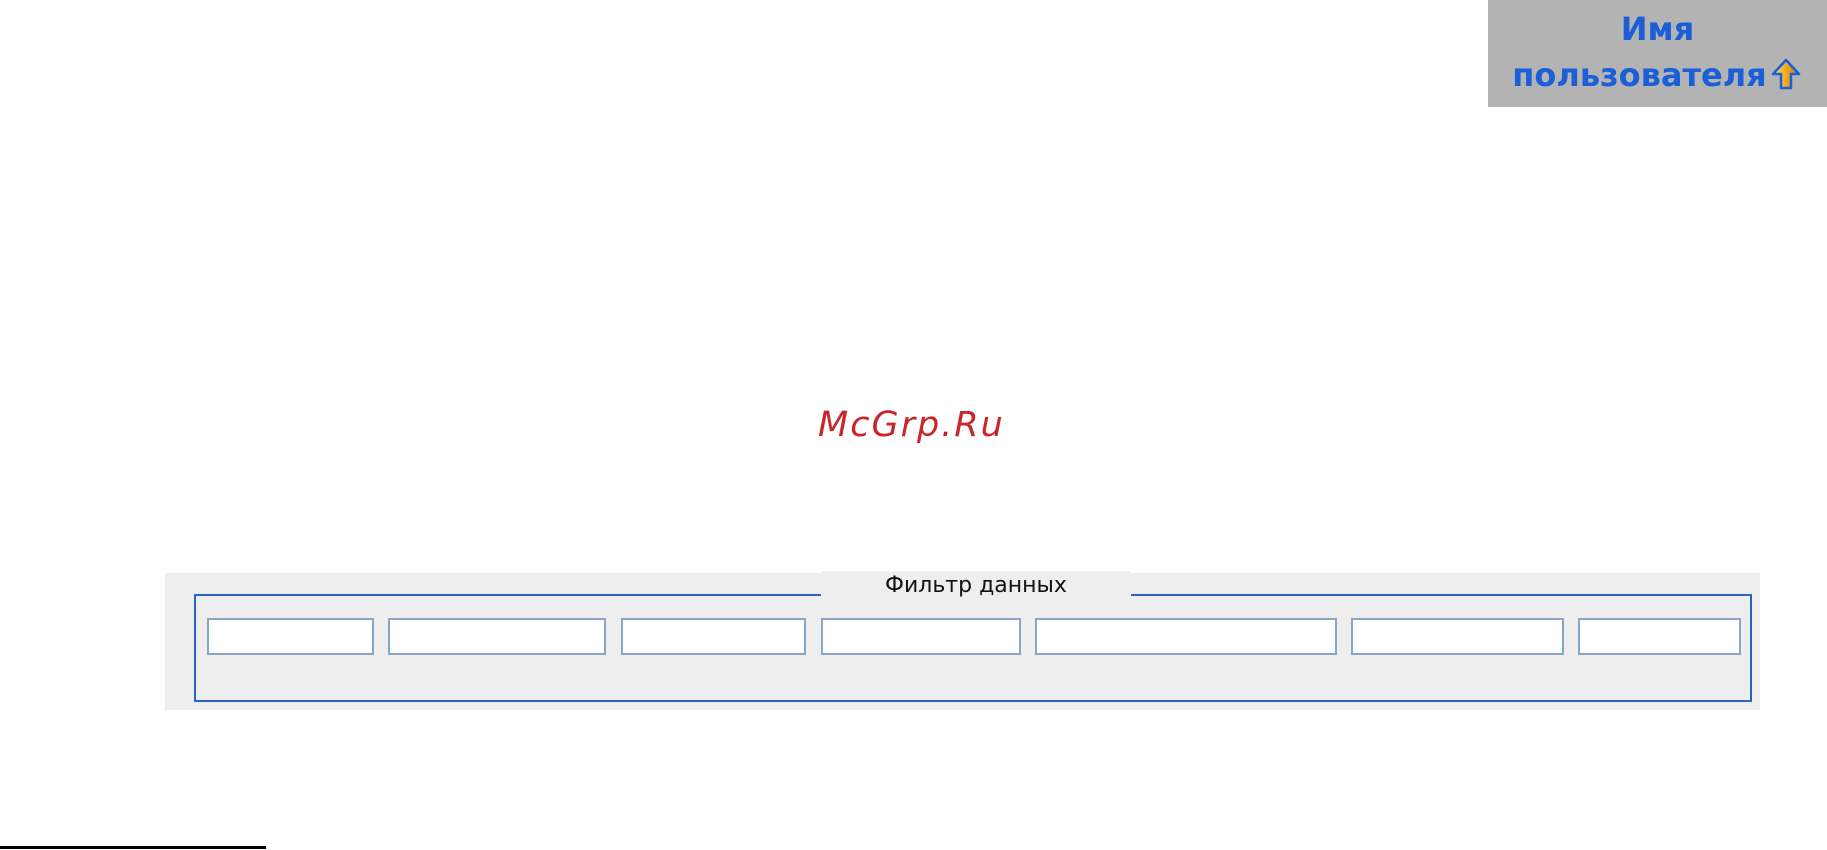  What do you see at coordinates (976, 586) in the screenshot?
I see `filter-legend: Фильтр данных` at bounding box center [976, 586].